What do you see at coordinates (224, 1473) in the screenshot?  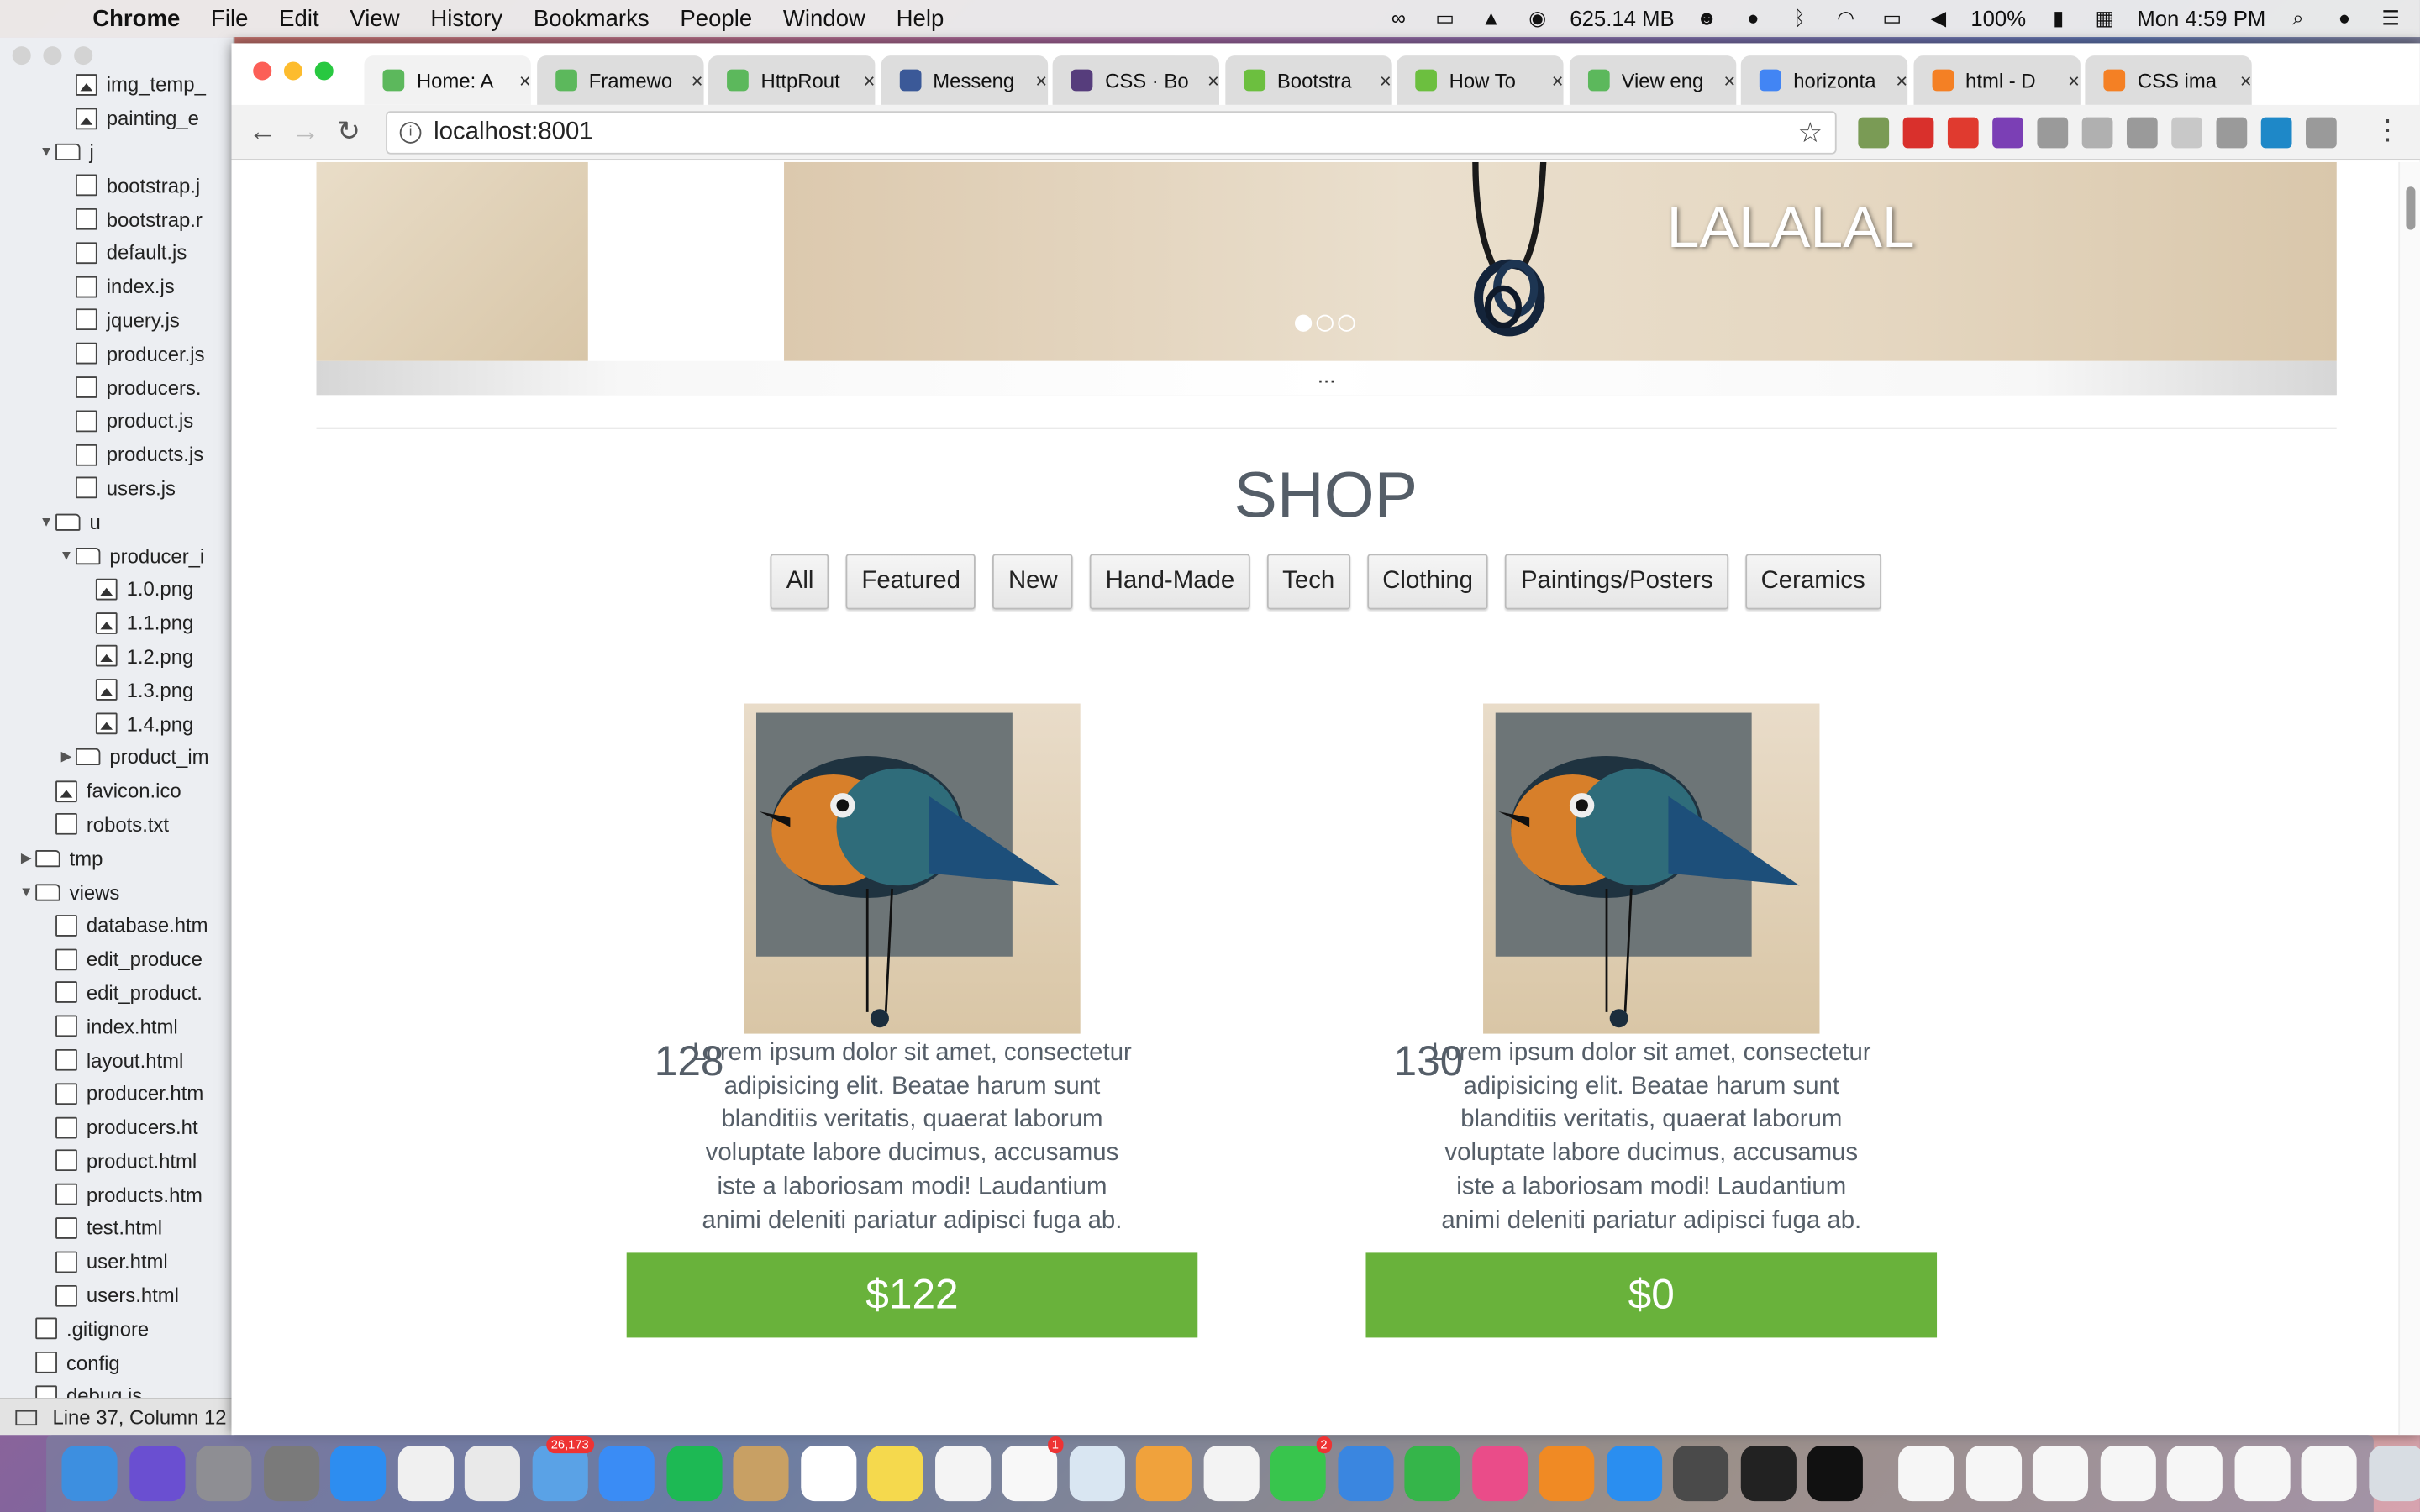 I see `dock-launchpad-icon` at bounding box center [224, 1473].